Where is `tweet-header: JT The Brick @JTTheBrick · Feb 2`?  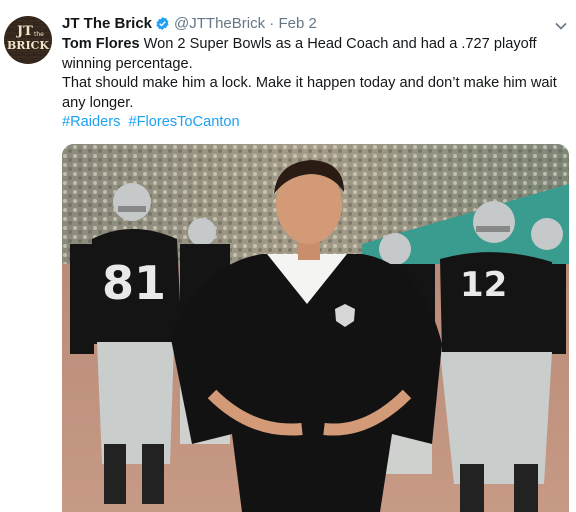
tweet-header: JT The Brick @JTTheBrick · Feb 2 is located at coordinates (307, 24).